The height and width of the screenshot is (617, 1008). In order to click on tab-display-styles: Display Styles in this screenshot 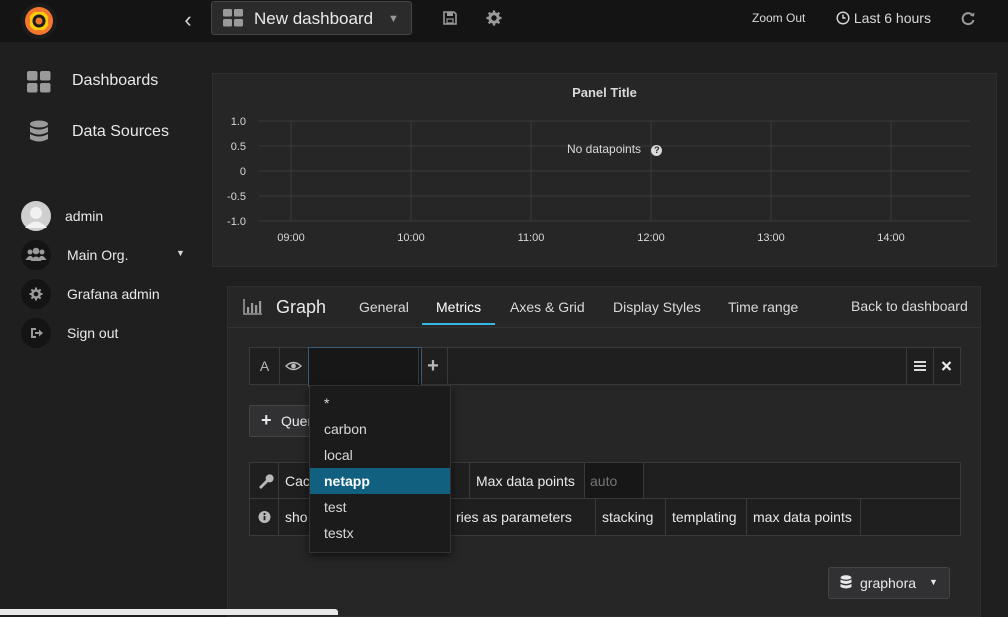, I will do `click(657, 307)`.